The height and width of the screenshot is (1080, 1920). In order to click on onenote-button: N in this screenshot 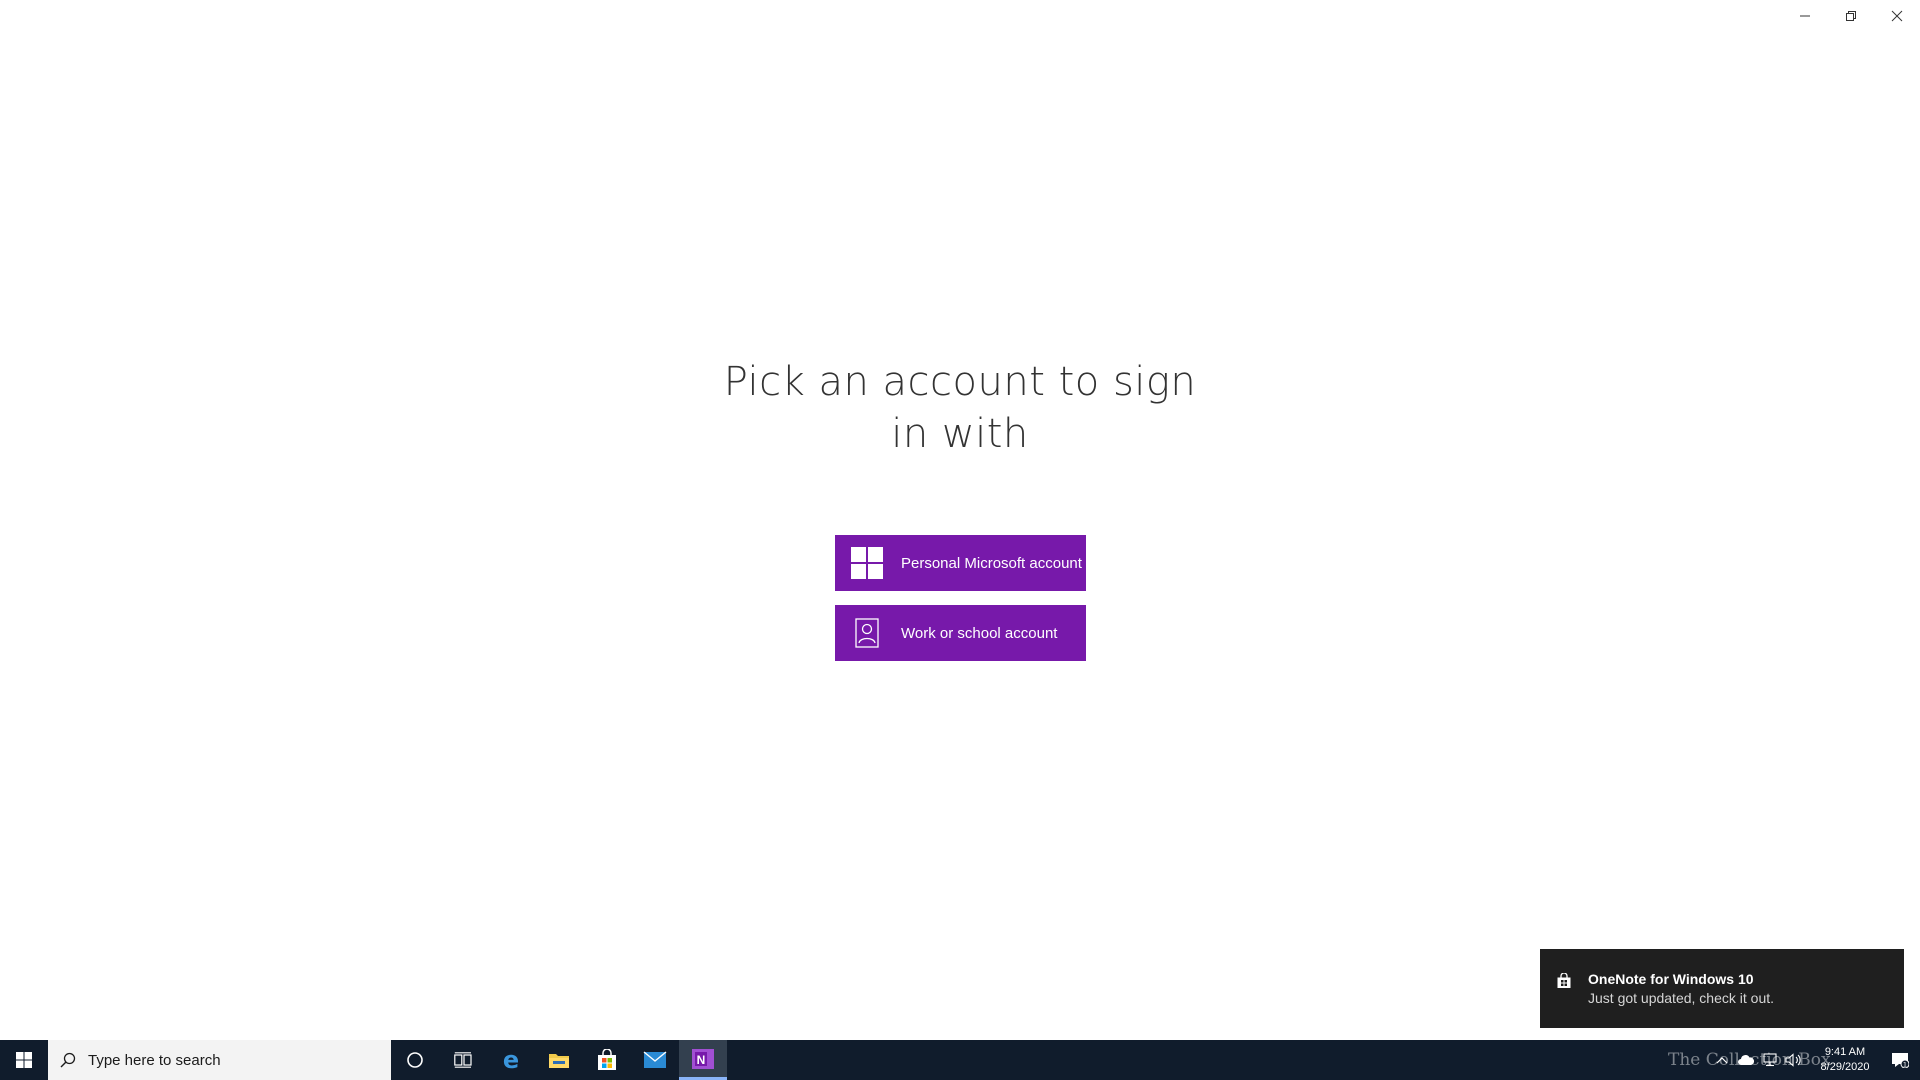, I will do `click(703, 1060)`.